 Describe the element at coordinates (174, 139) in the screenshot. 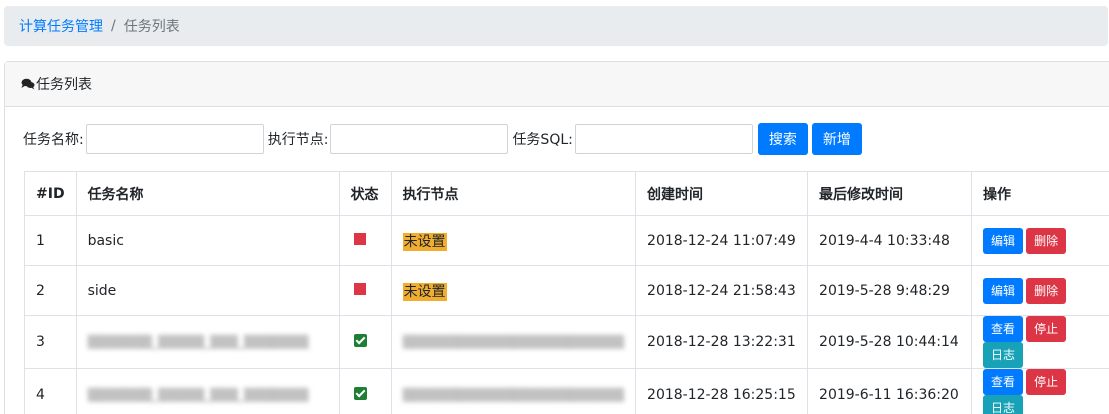

I see `task-name-input` at that location.